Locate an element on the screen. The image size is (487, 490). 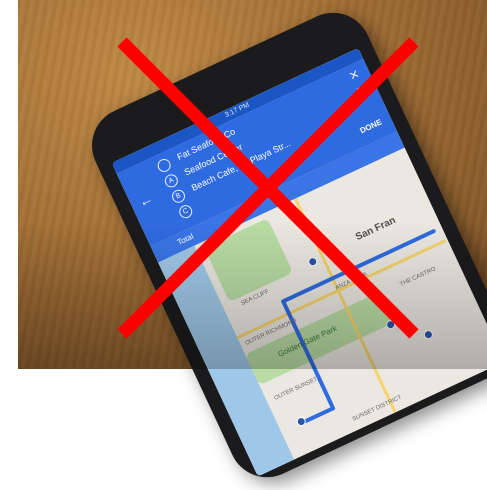
done-button: DONE is located at coordinates (371, 126).